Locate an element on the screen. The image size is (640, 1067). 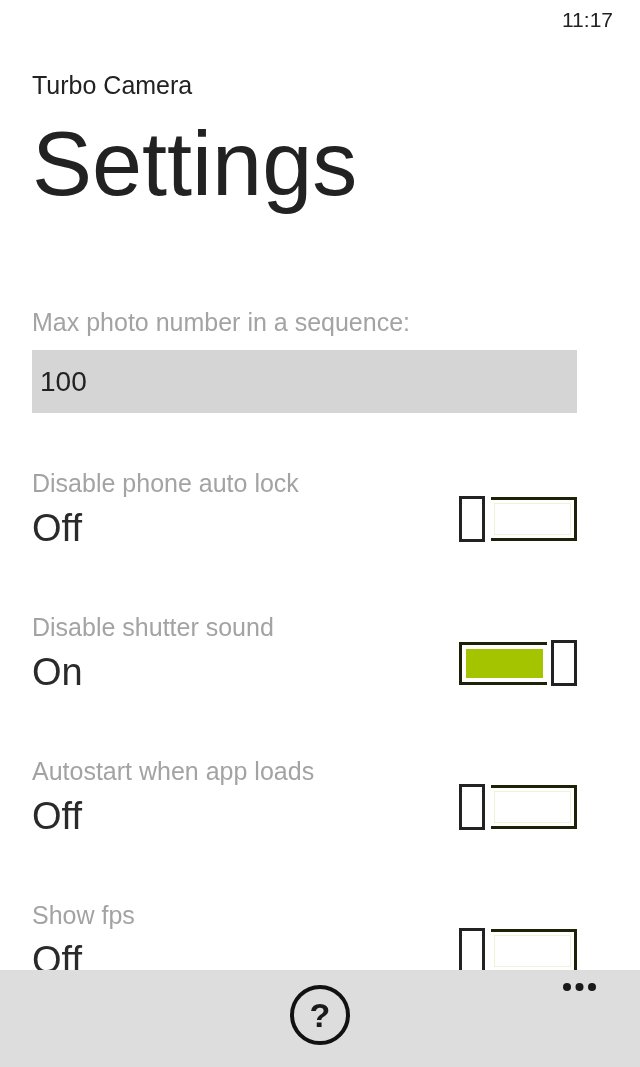
setting-label: Disable shutter sound is located at coordinates (153, 627).